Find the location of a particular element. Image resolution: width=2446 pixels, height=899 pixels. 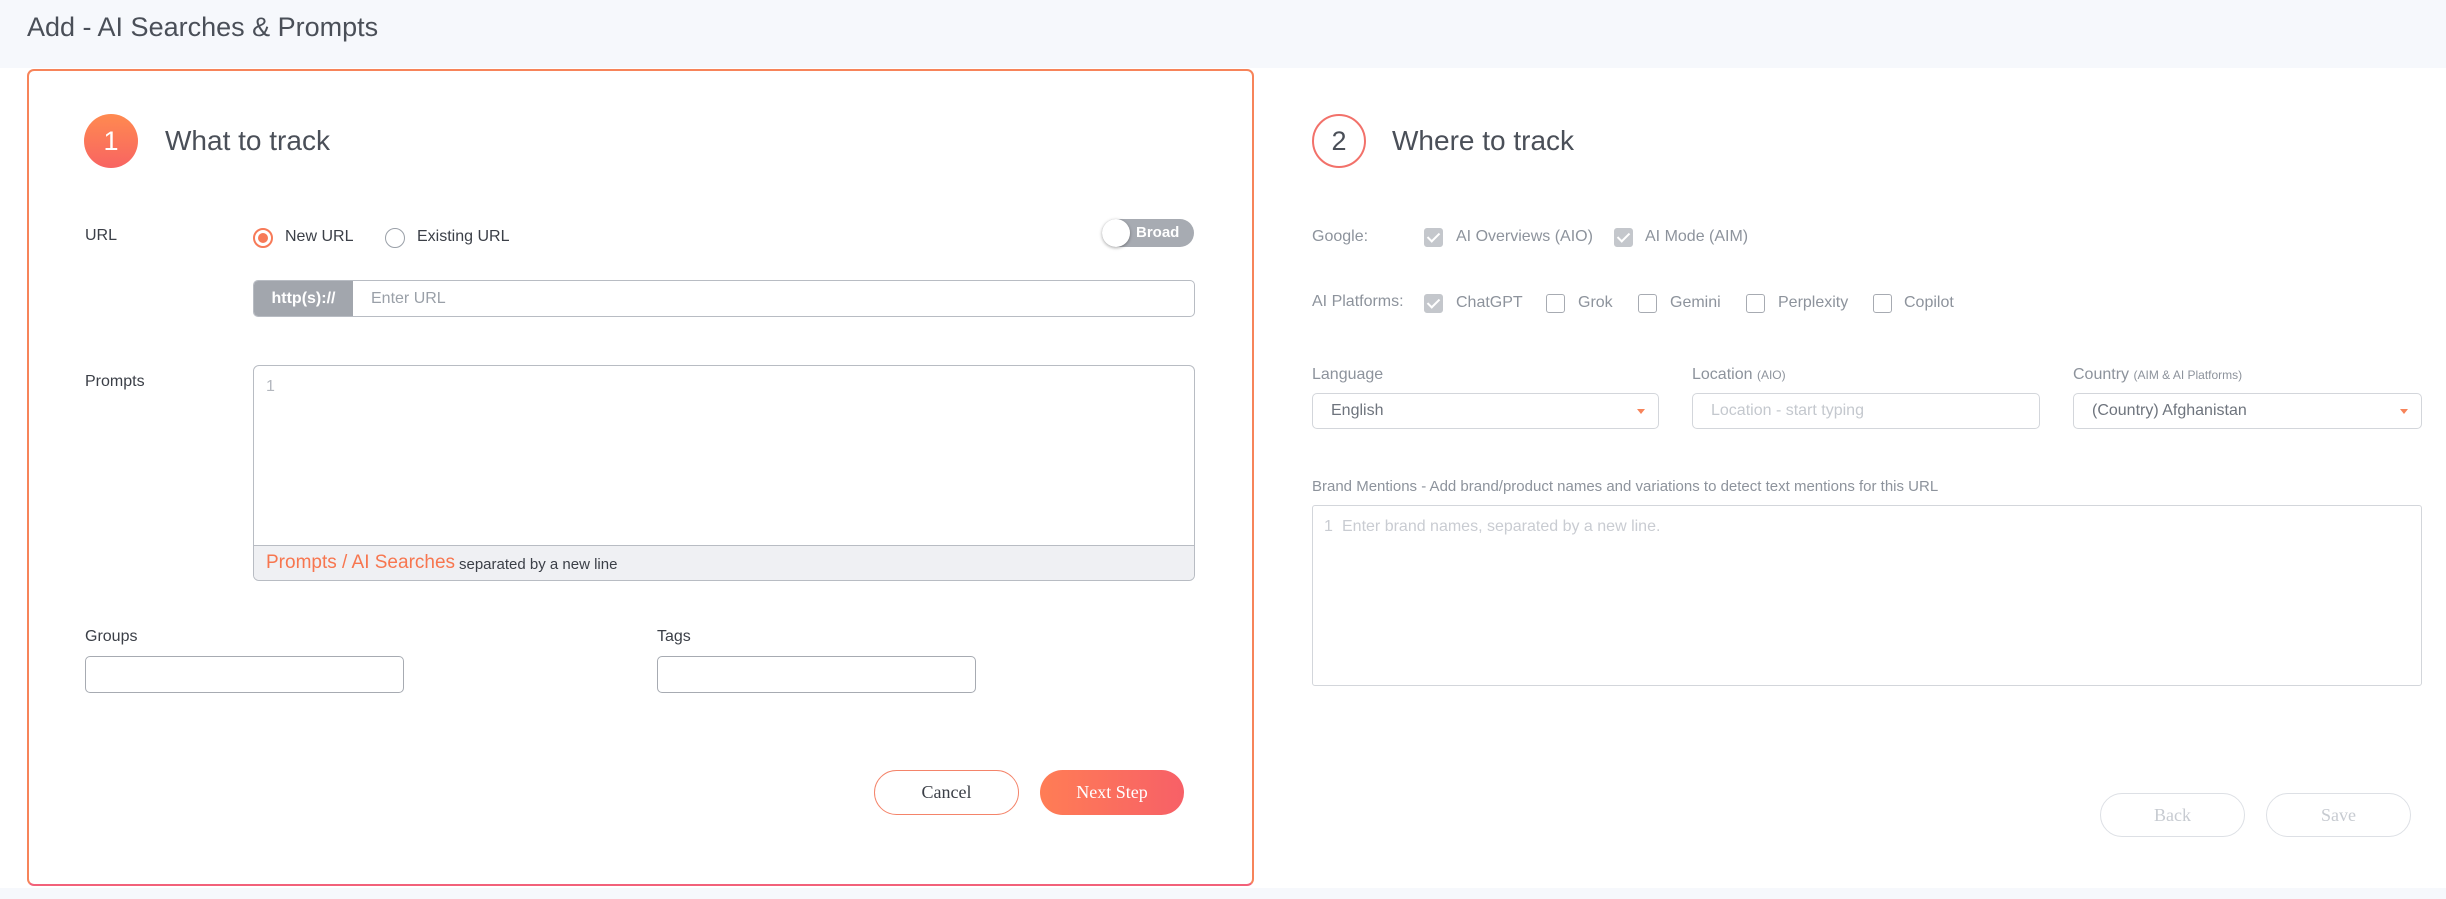

tags-label: Tags is located at coordinates (674, 636).